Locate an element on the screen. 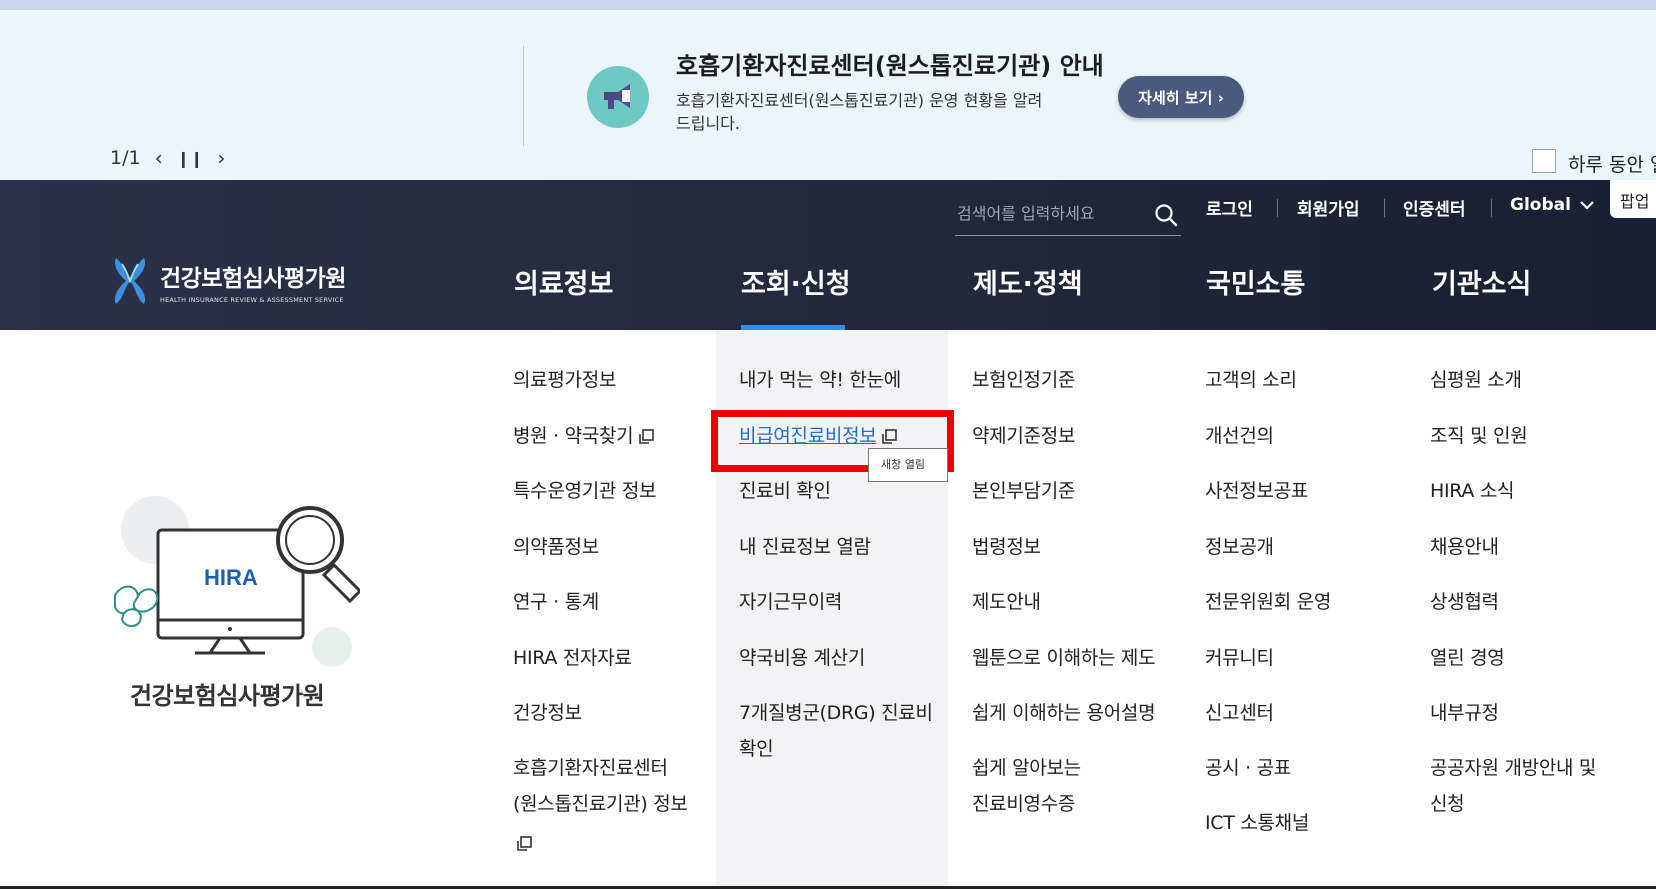 This screenshot has height=889, width=1656. banner-title: 호흡기환자진료센터(원스톱진료기관) 안내 is located at coordinates (890, 66).